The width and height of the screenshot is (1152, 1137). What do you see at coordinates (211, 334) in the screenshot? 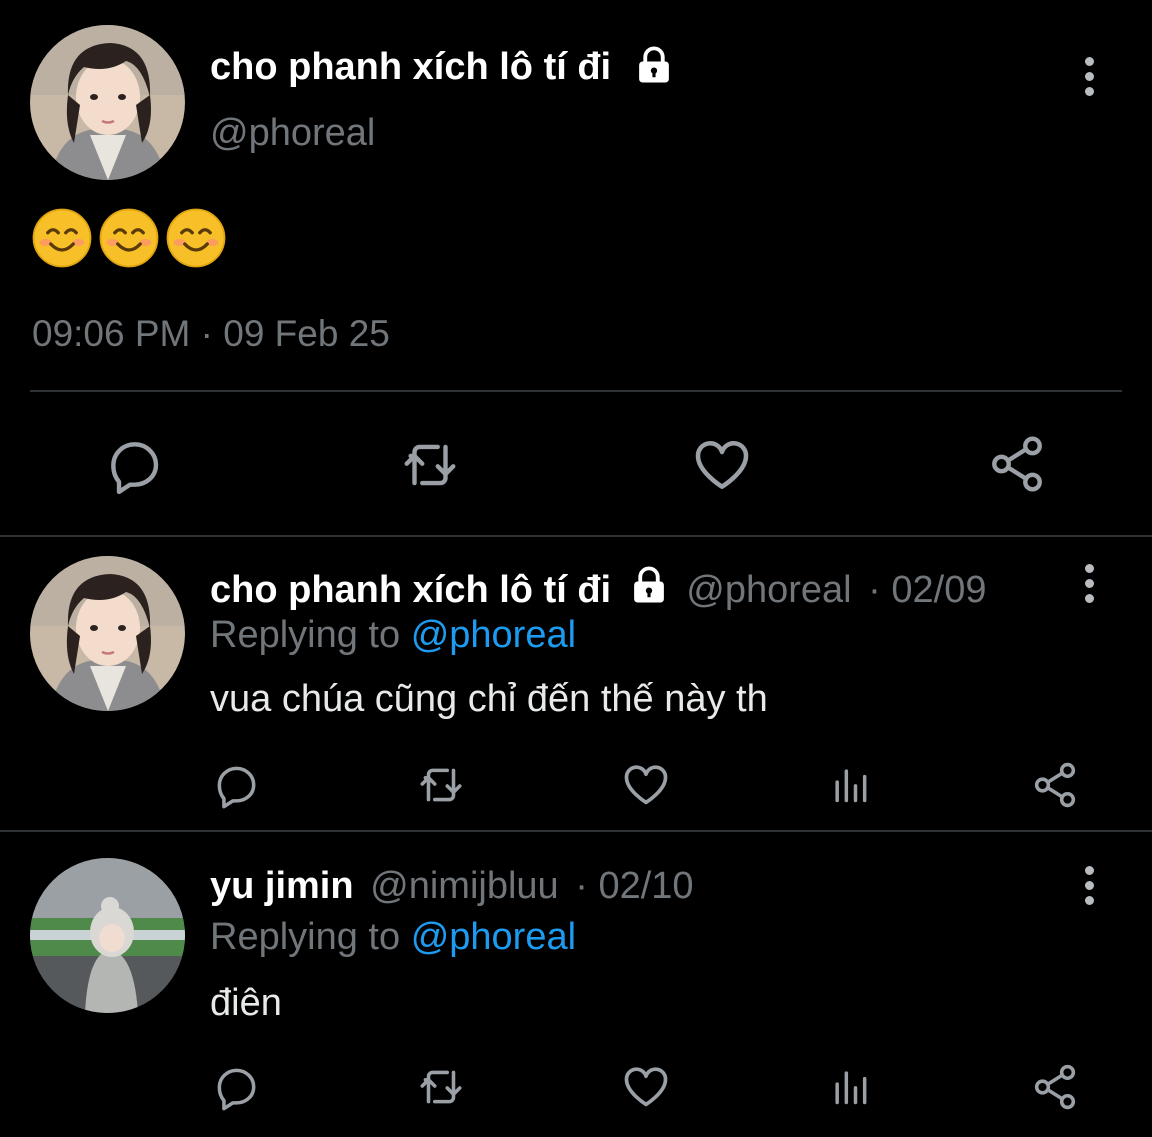
I see `timestamp: 09:06 PM · 09 Feb 25` at bounding box center [211, 334].